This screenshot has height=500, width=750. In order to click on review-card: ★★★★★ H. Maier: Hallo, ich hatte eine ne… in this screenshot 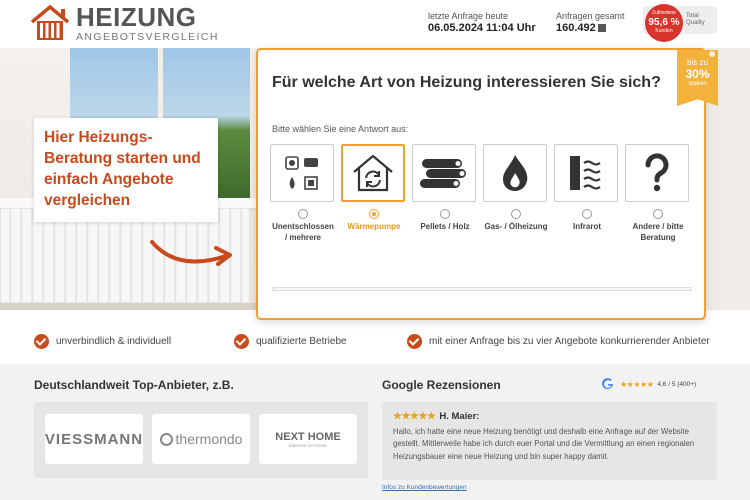, I will do `click(549, 441)`.